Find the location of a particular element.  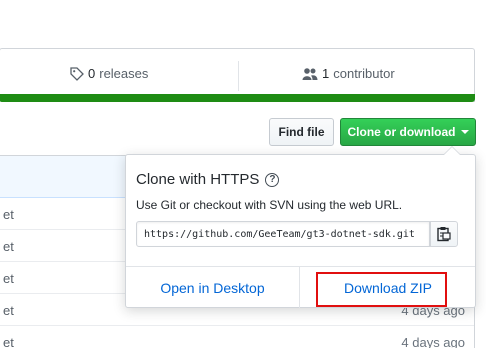

stats-divider is located at coordinates (238, 76).